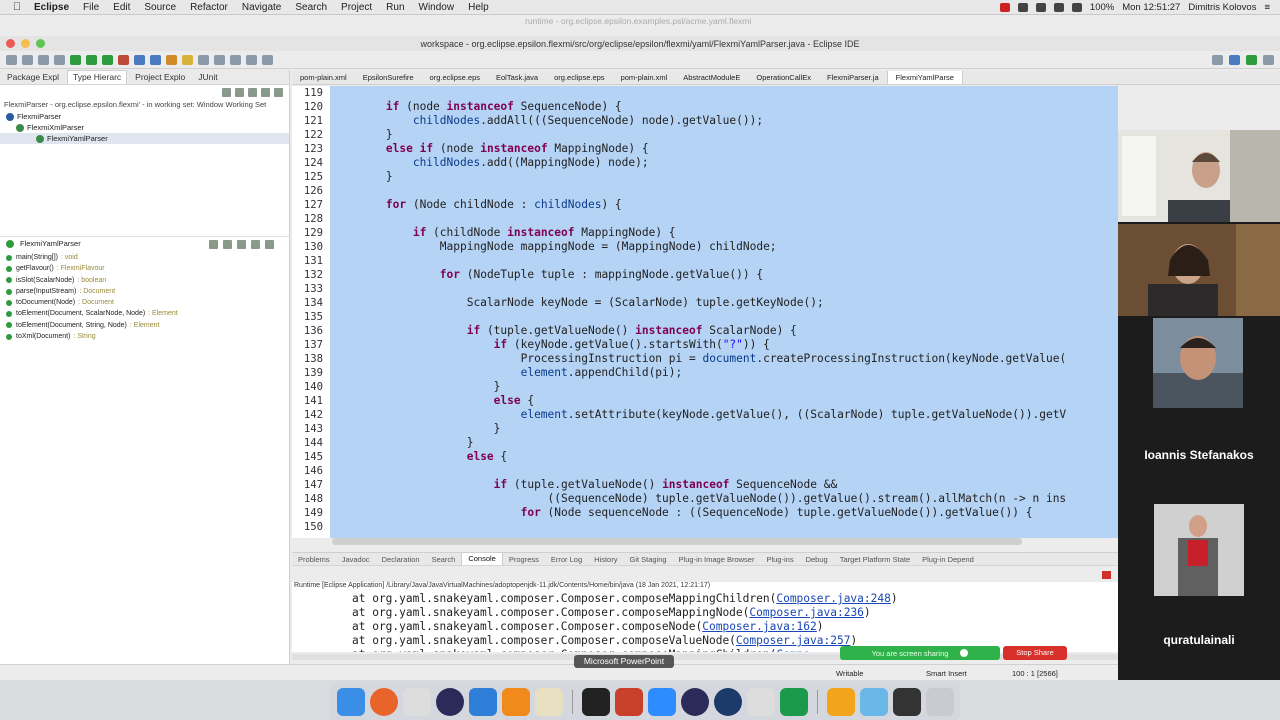 This screenshot has width=1280, height=720. Describe the element at coordinates (705, 527) in the screenshot. I see `code-line: 150` at that location.